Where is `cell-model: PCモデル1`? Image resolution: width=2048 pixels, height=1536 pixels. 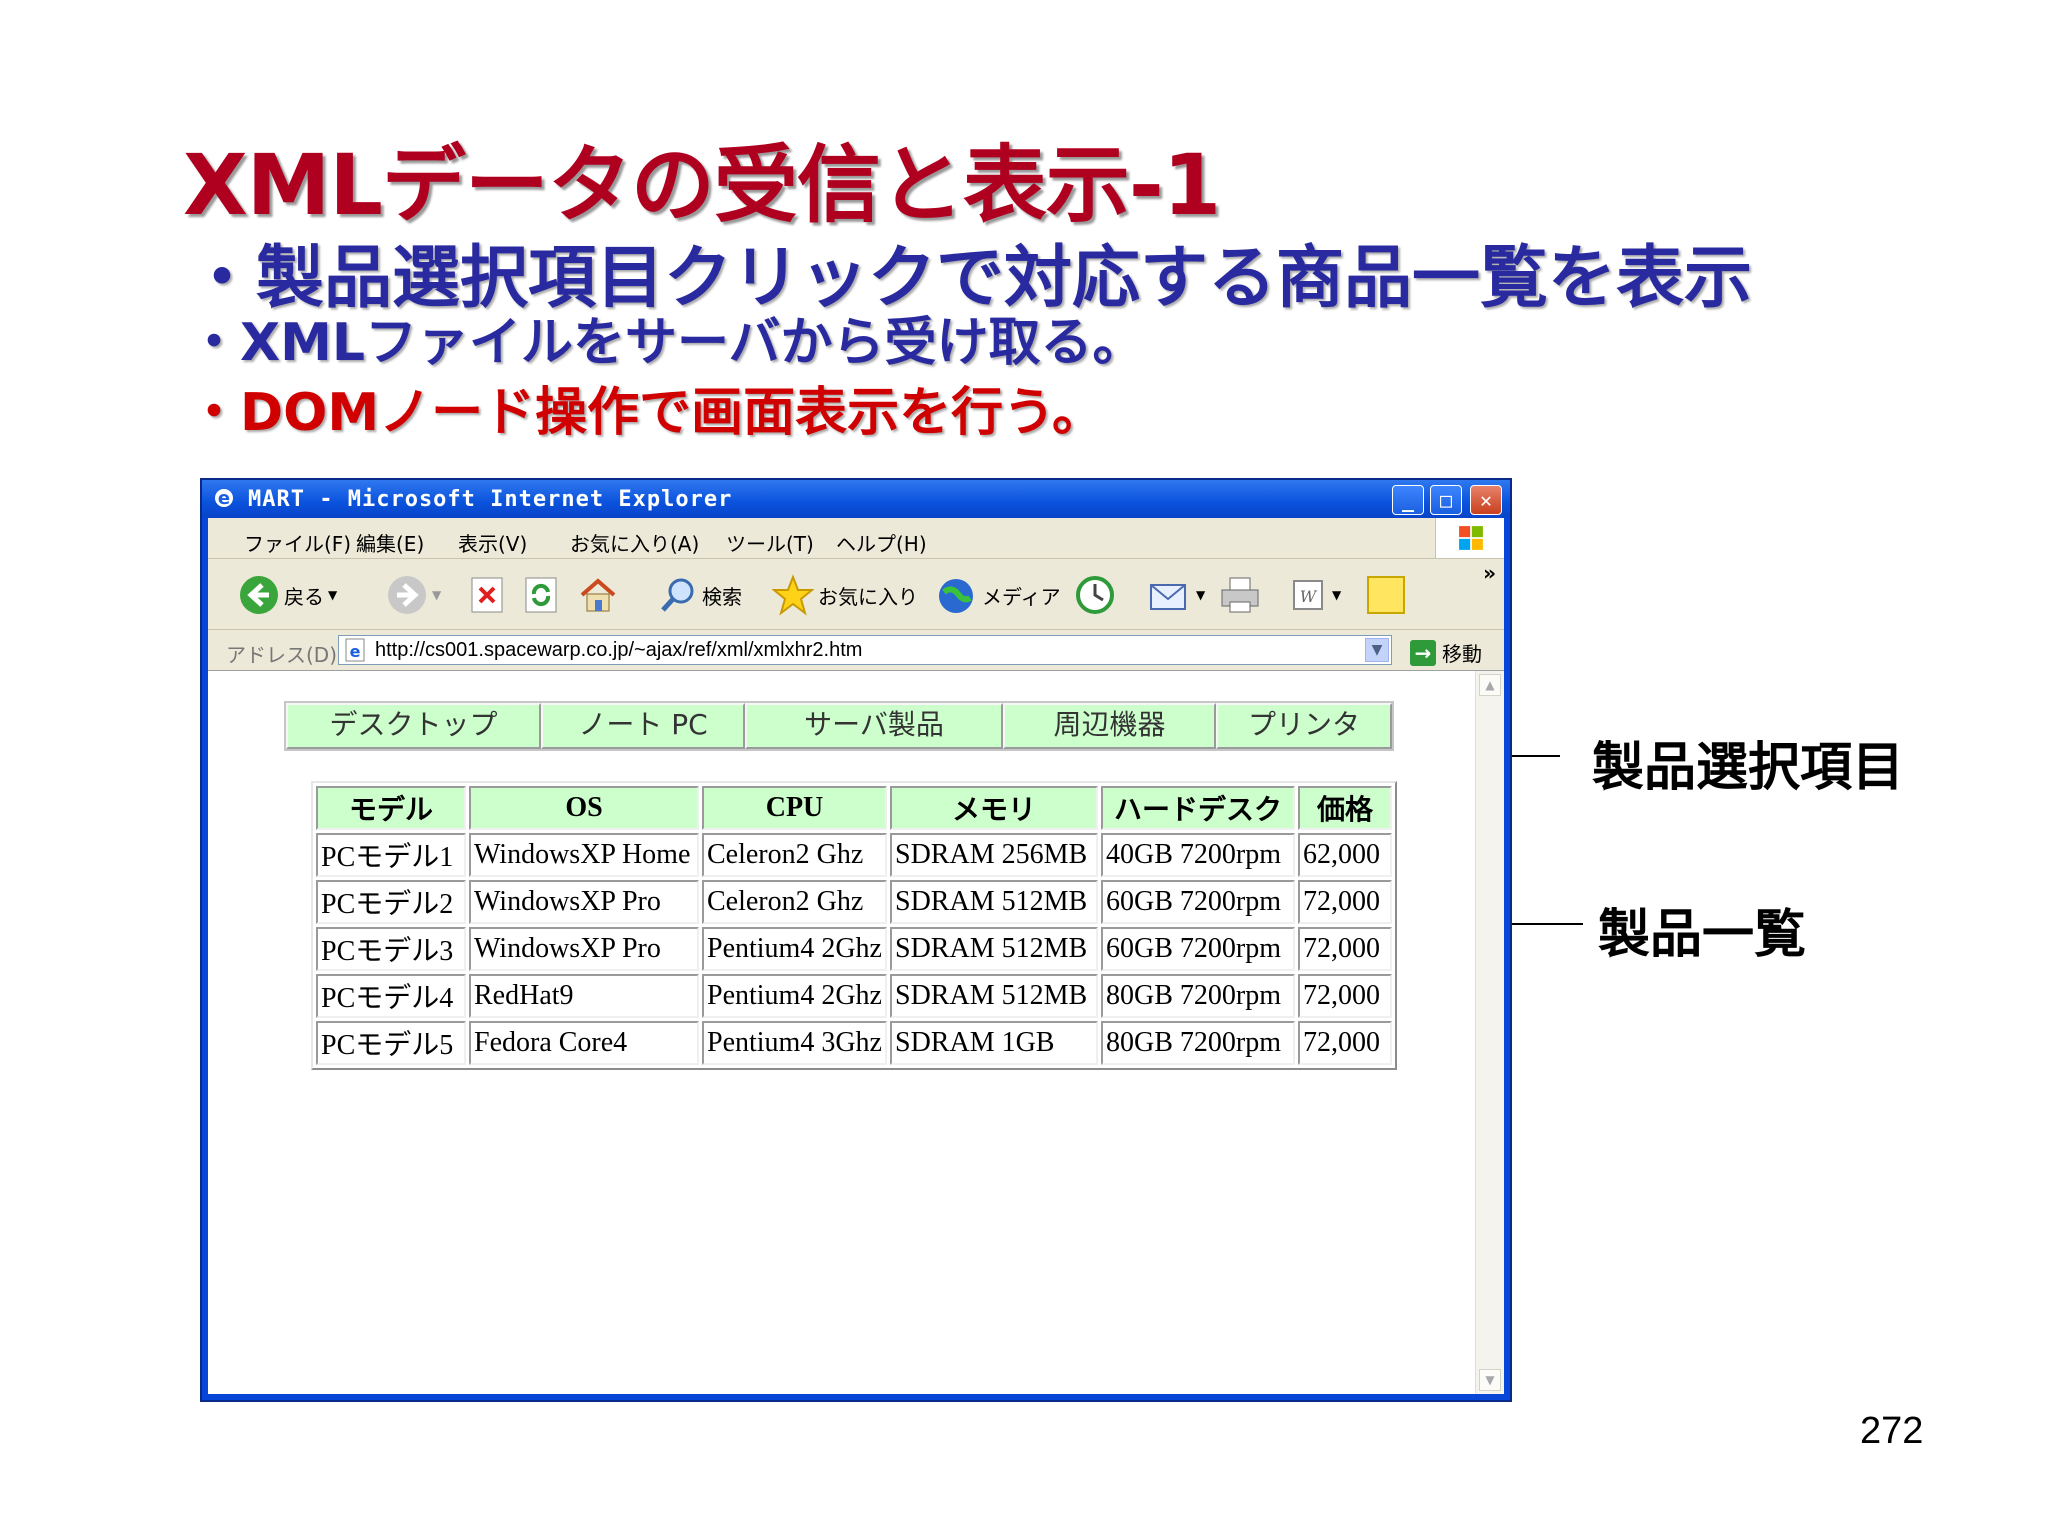
cell-model: PCモデル1 is located at coordinates (391, 855).